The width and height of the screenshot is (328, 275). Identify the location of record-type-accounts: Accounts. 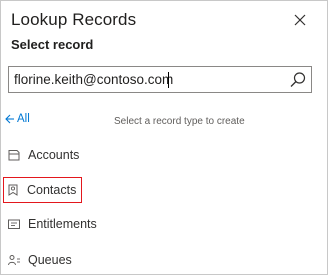
(44, 155).